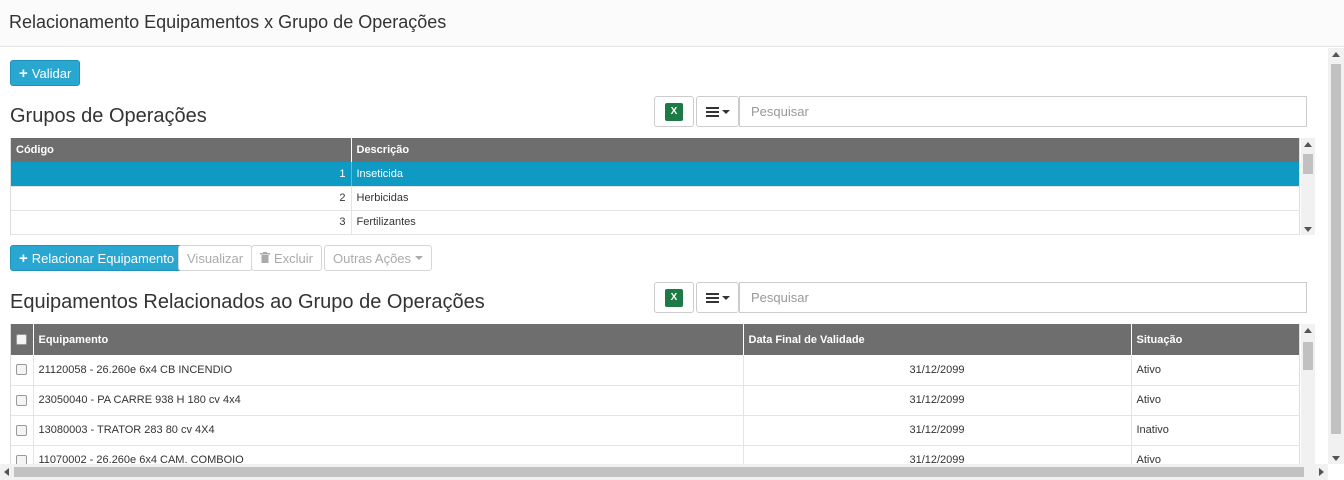 The image size is (1344, 480). What do you see at coordinates (51, 73) in the screenshot?
I see `validar-label: Validar` at bounding box center [51, 73].